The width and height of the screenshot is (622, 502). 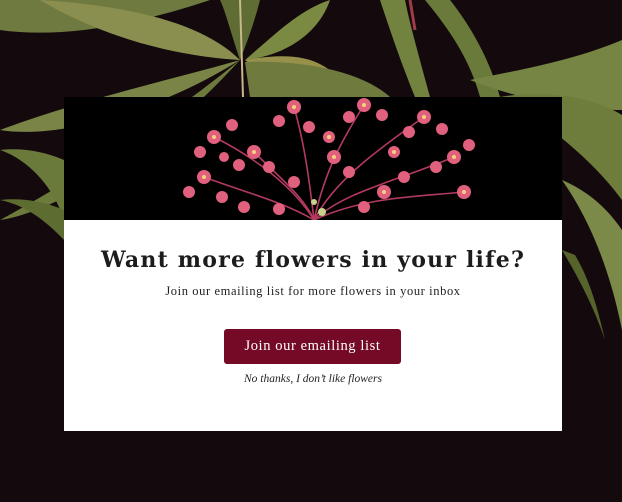 I want to click on decline-link: No thanks, I don’t like flowers, so click(x=313, y=379).